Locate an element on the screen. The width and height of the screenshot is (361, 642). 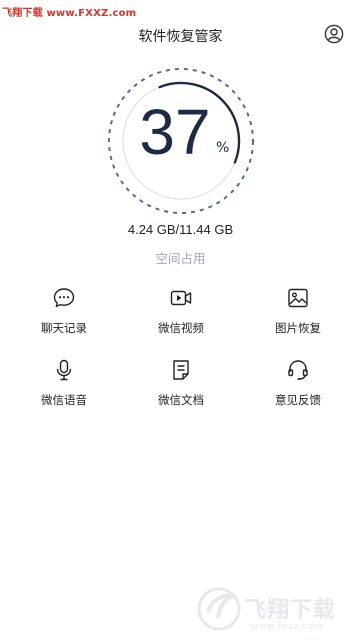
watermark-top: 飞翔下载 www.FXXZ.com is located at coordinates (69, 13).